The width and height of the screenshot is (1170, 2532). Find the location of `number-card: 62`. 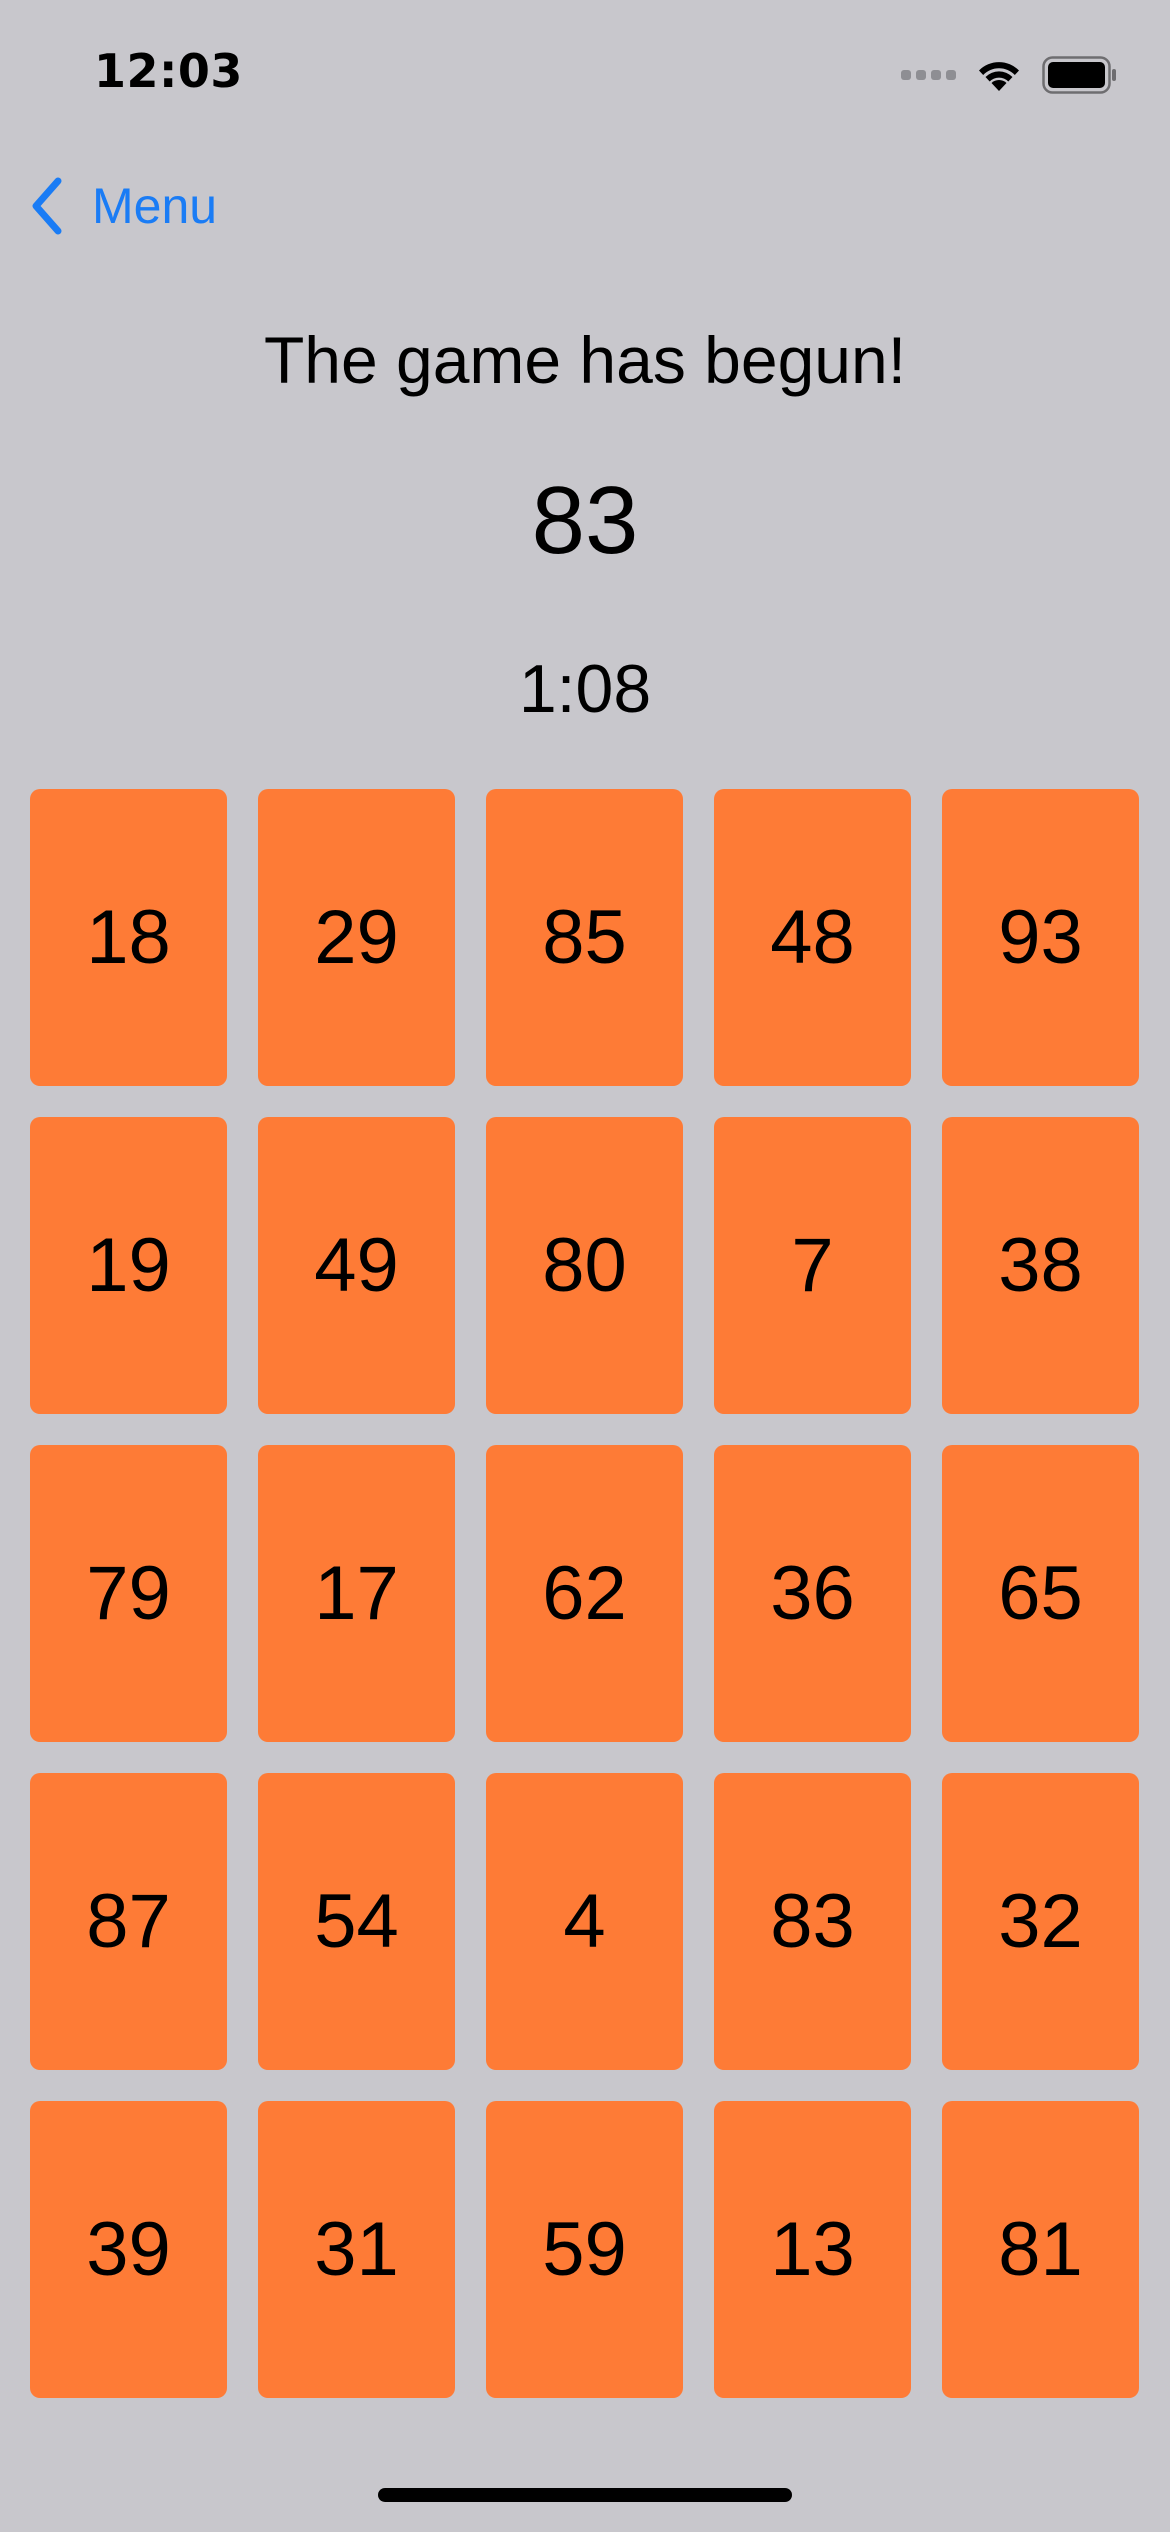

number-card: 62 is located at coordinates (584, 1593).